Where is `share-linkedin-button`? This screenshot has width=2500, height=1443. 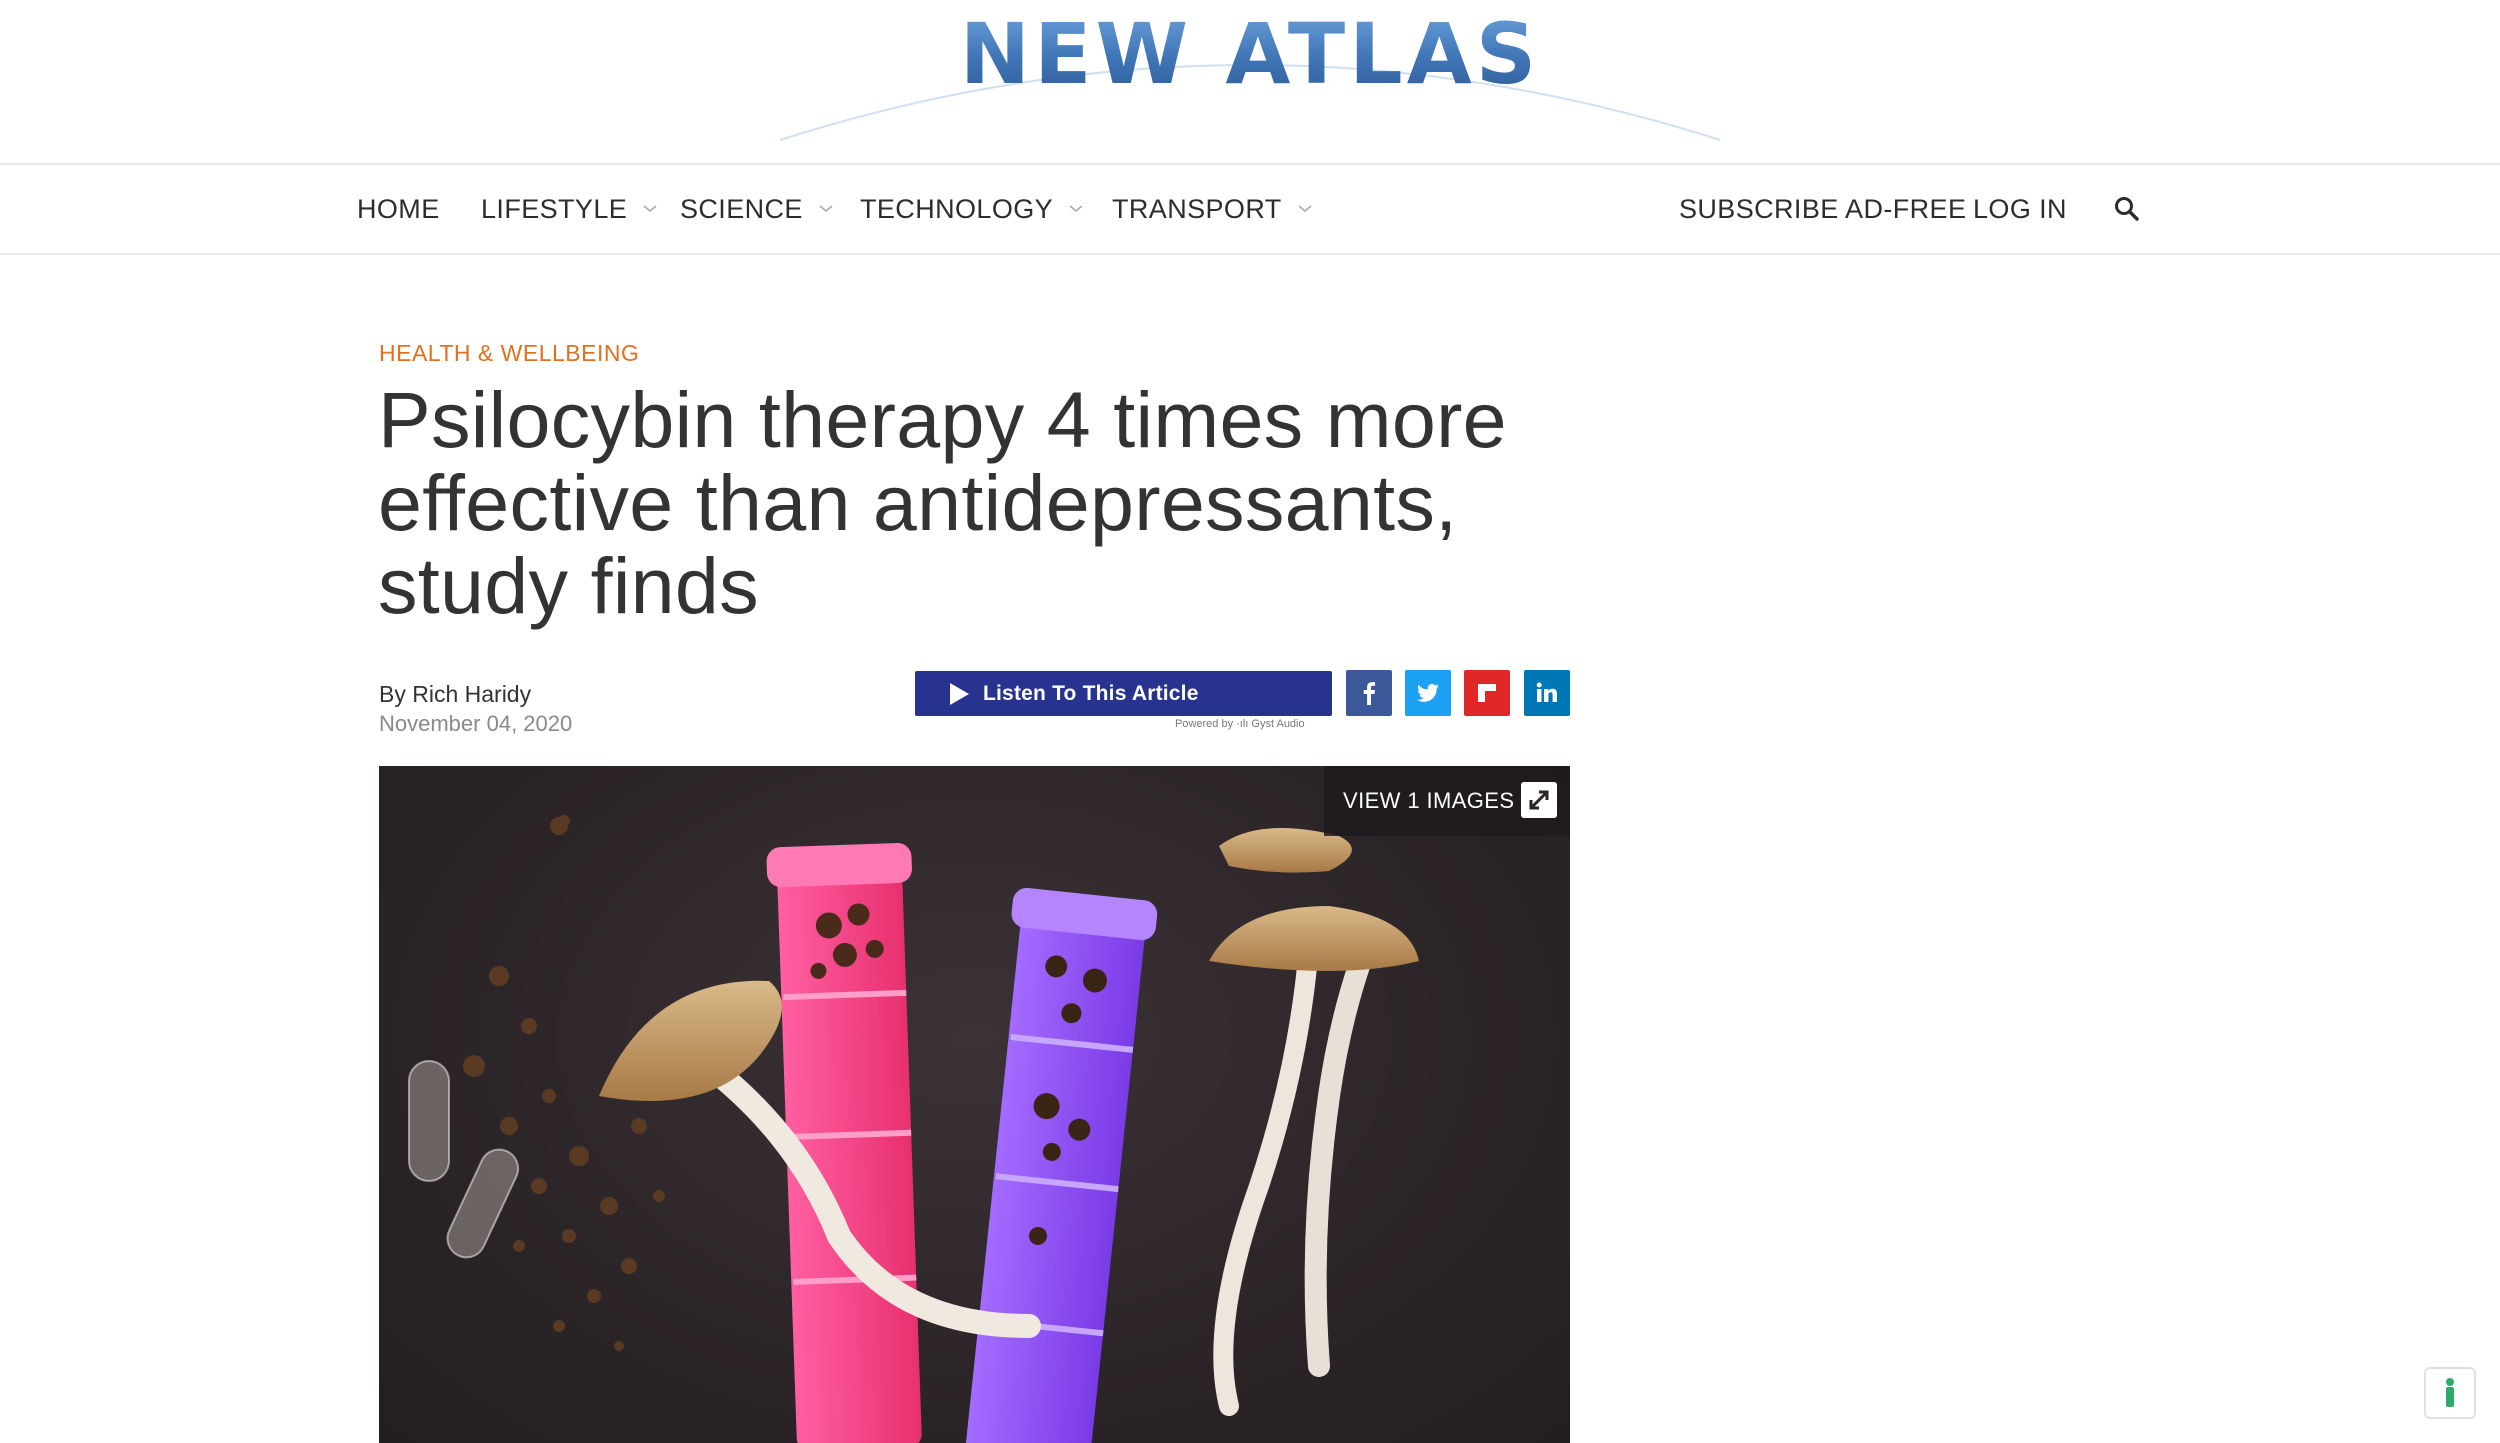
share-linkedin-button is located at coordinates (1547, 693).